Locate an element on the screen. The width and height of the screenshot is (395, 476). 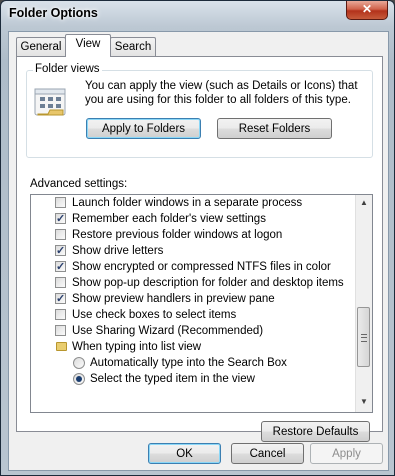
list-item-label: Remember each folder's view settings is located at coordinates (169, 219).